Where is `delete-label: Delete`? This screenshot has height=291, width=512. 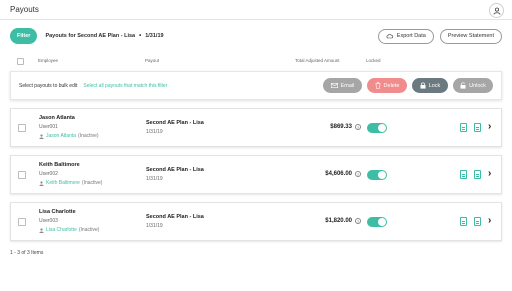 delete-label: Delete is located at coordinates (391, 85).